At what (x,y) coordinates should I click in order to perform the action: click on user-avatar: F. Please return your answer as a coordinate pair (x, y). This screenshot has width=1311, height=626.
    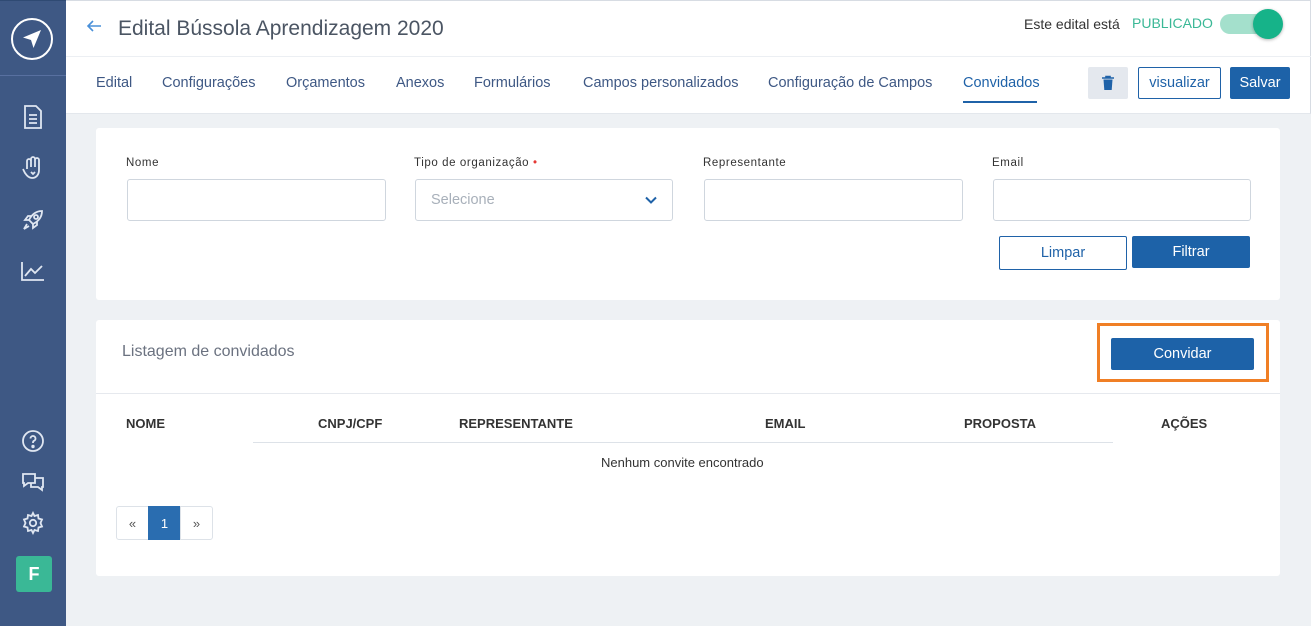
    Looking at the image, I should click on (34, 574).